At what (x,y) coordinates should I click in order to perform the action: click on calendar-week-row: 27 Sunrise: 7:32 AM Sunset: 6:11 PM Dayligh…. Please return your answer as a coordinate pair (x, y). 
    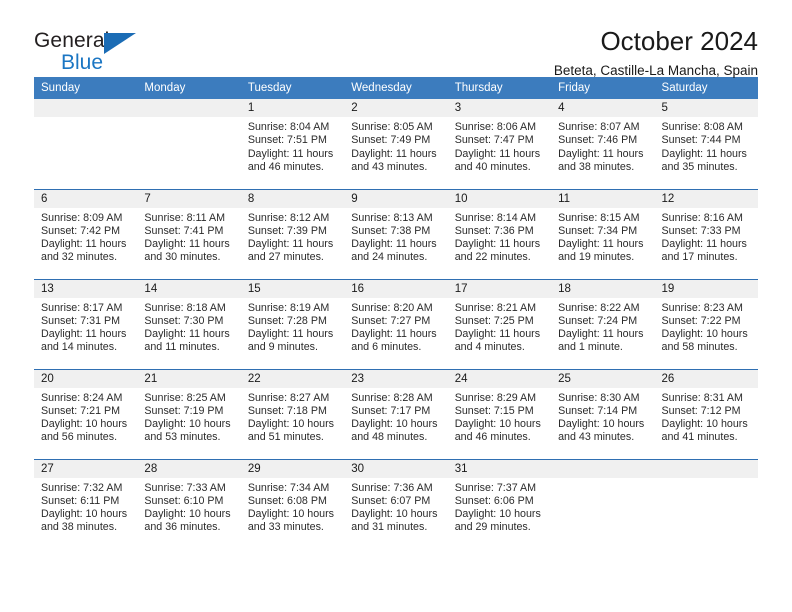
    Looking at the image, I should click on (396, 504).